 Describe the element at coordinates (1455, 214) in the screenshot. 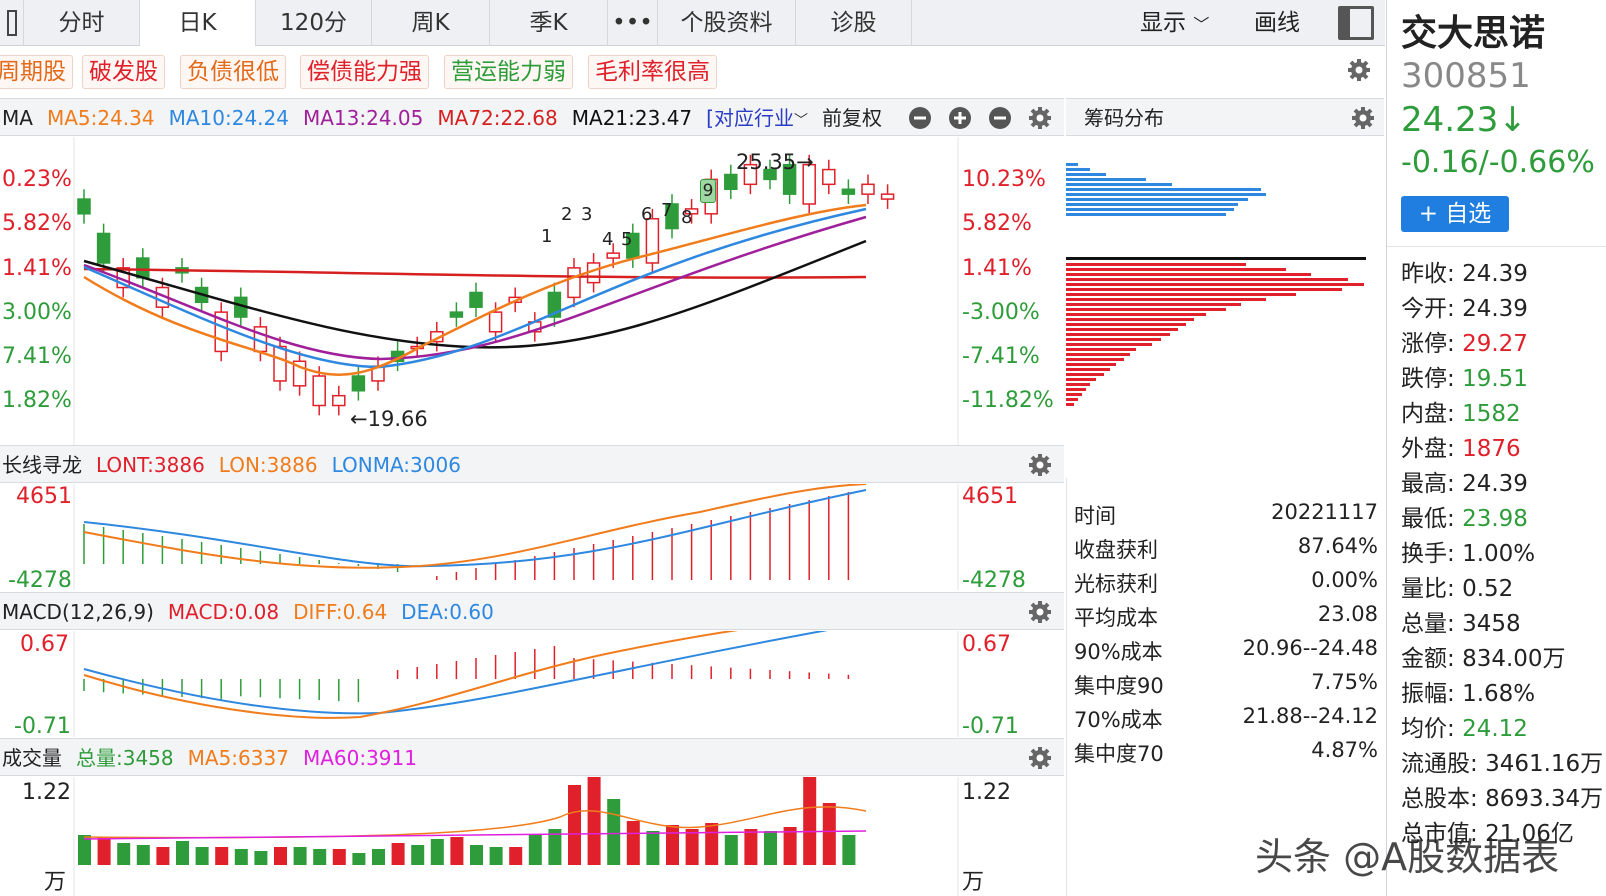

I see `add-watchlist-button: + 自选` at that location.